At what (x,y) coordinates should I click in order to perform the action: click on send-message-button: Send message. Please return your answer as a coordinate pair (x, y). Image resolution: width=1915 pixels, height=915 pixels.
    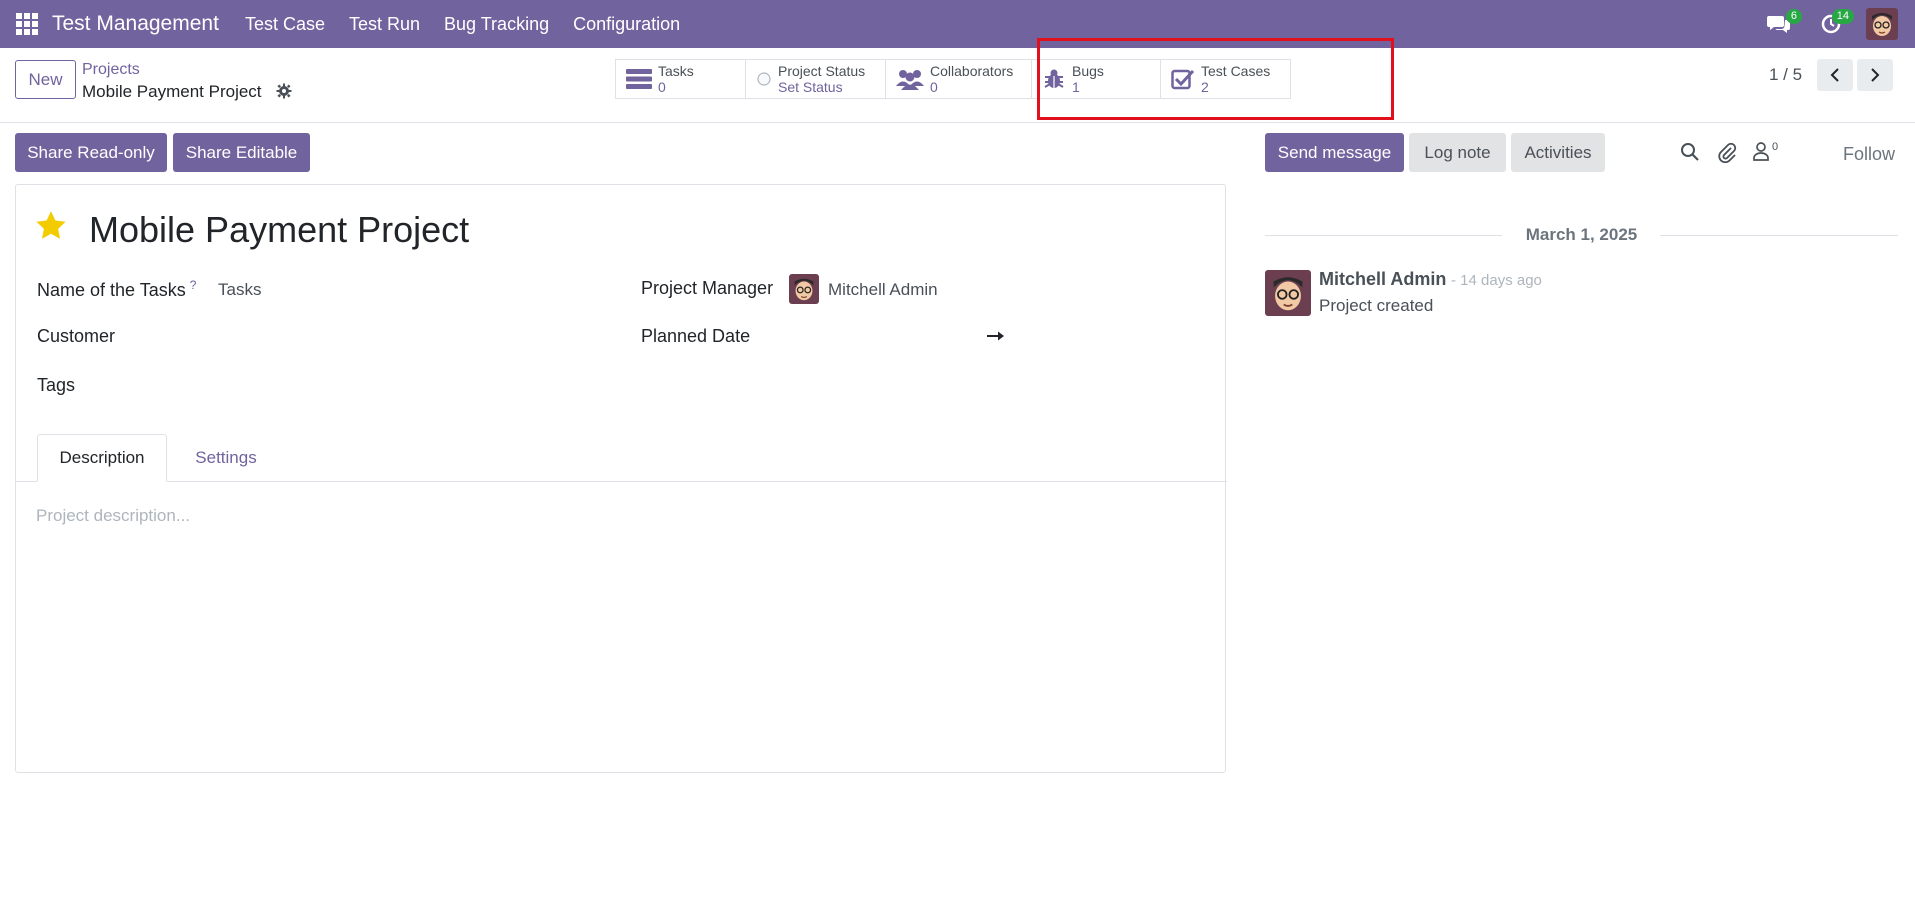
    Looking at the image, I should click on (1334, 152).